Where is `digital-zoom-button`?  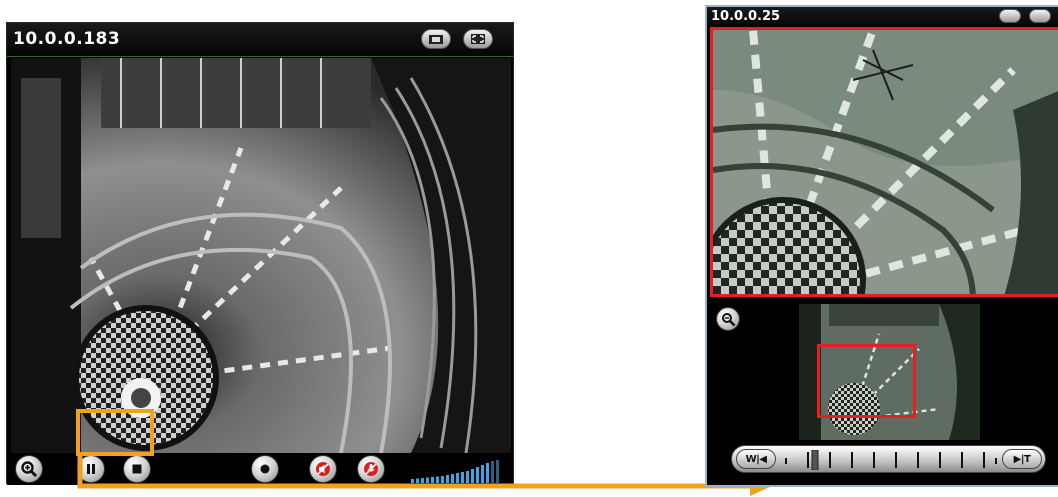
digital-zoom-button is located at coordinates (29, 469).